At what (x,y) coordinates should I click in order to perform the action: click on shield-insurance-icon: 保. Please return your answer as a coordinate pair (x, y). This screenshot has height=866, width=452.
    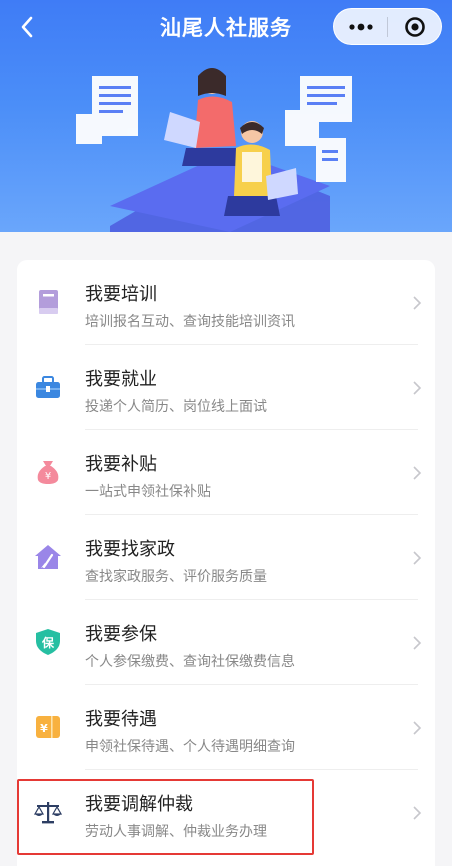
    Looking at the image, I should click on (48, 642).